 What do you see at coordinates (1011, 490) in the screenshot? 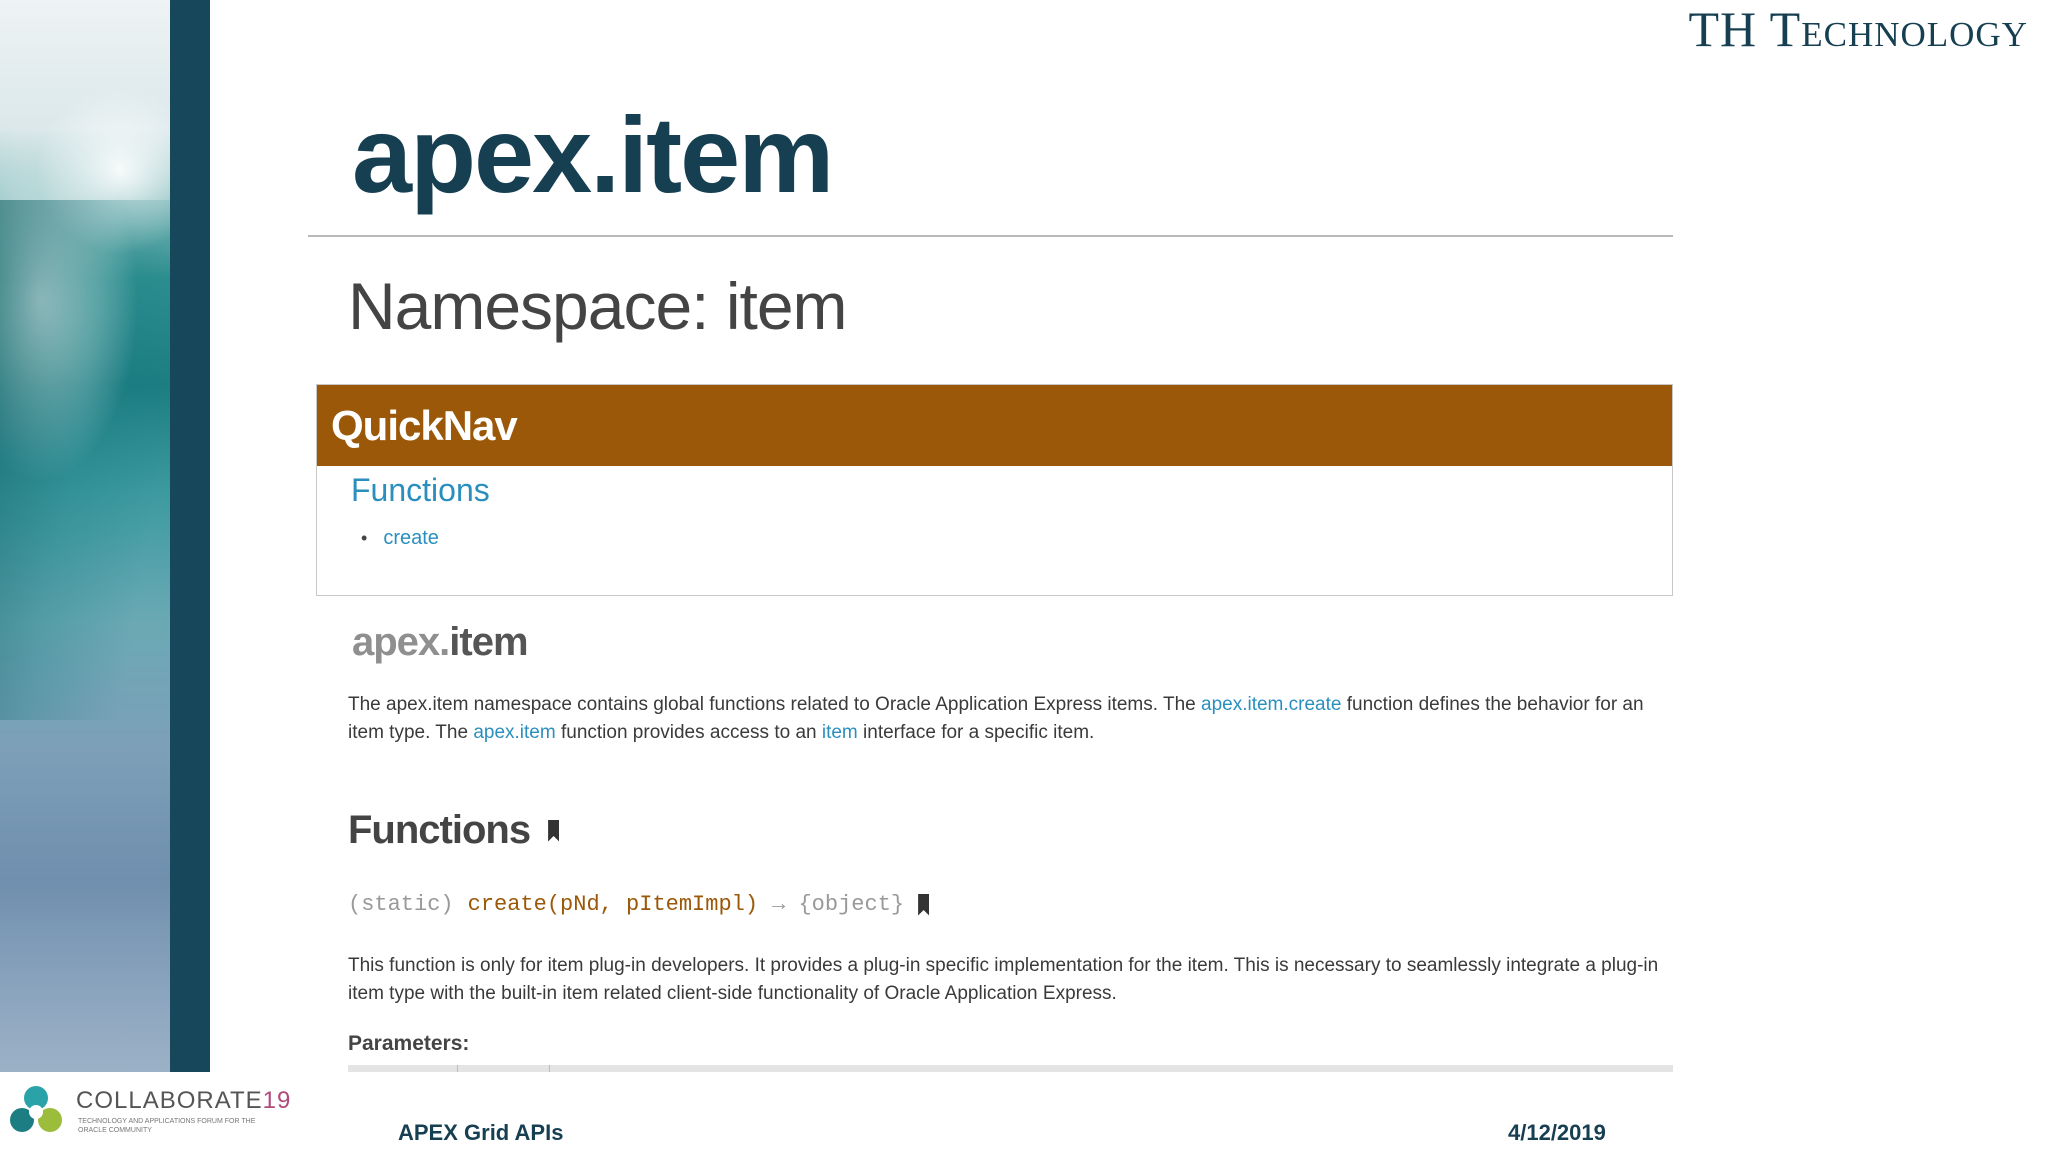
I see `quicknav-functions-link: Functions` at bounding box center [1011, 490].